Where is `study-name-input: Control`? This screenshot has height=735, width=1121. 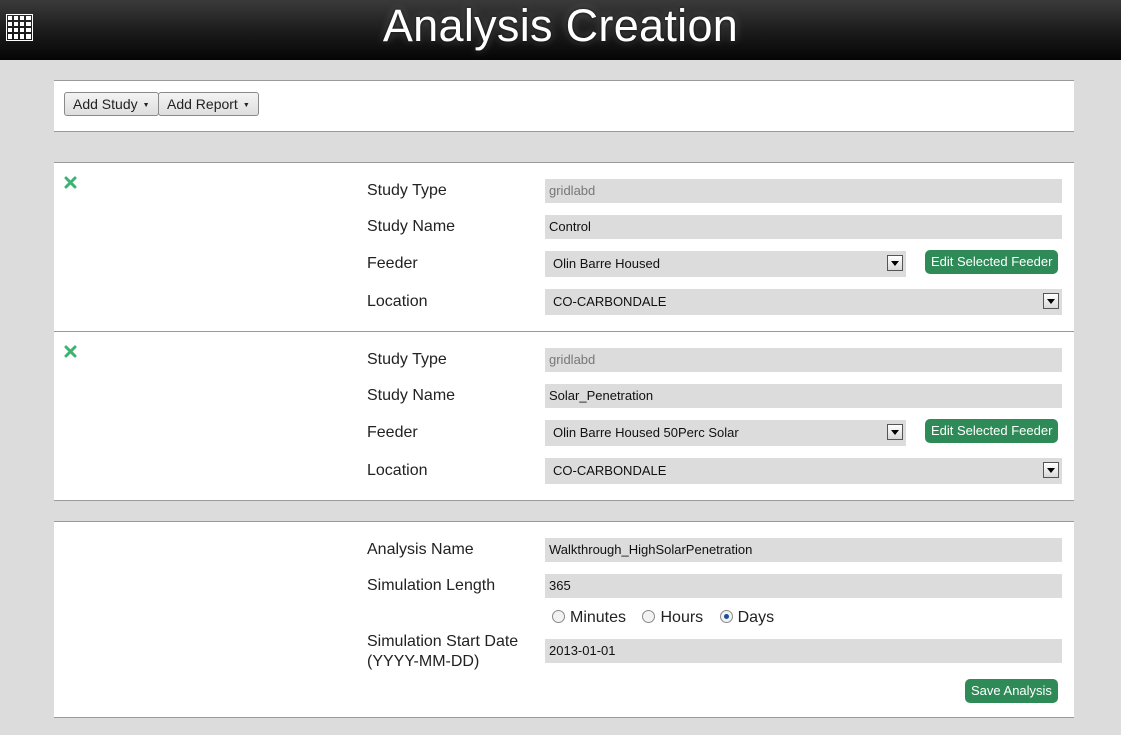
study-name-input: Control is located at coordinates (803, 227).